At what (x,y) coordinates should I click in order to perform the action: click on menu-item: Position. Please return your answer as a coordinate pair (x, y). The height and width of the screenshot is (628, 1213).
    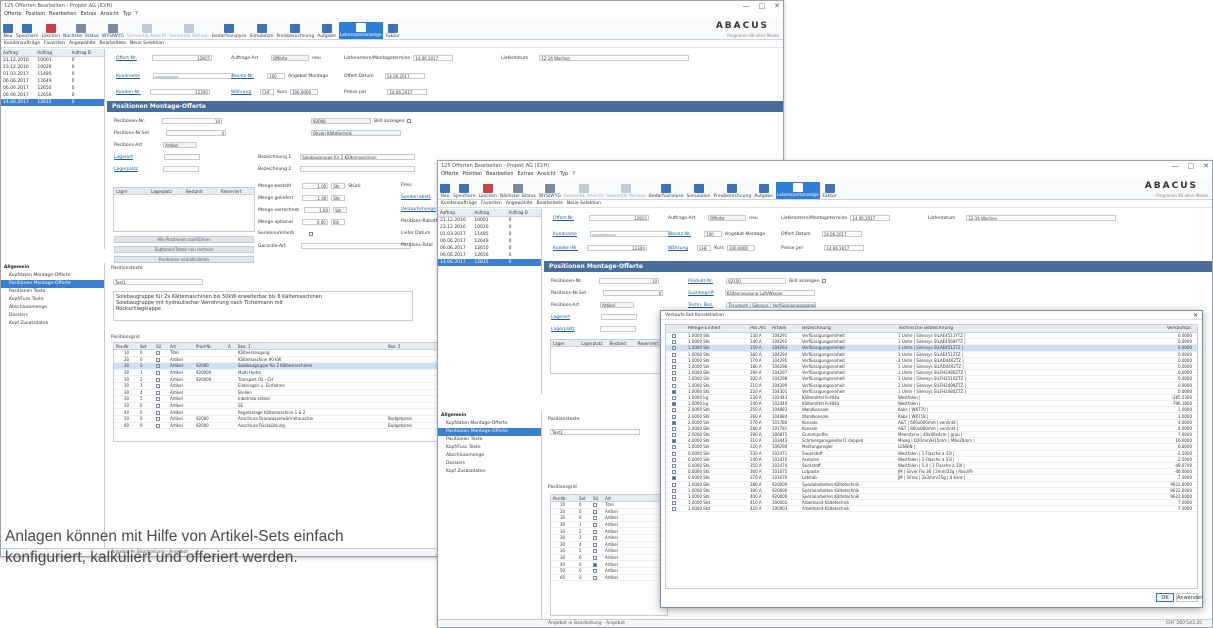
    Looking at the image, I should click on (472, 174).